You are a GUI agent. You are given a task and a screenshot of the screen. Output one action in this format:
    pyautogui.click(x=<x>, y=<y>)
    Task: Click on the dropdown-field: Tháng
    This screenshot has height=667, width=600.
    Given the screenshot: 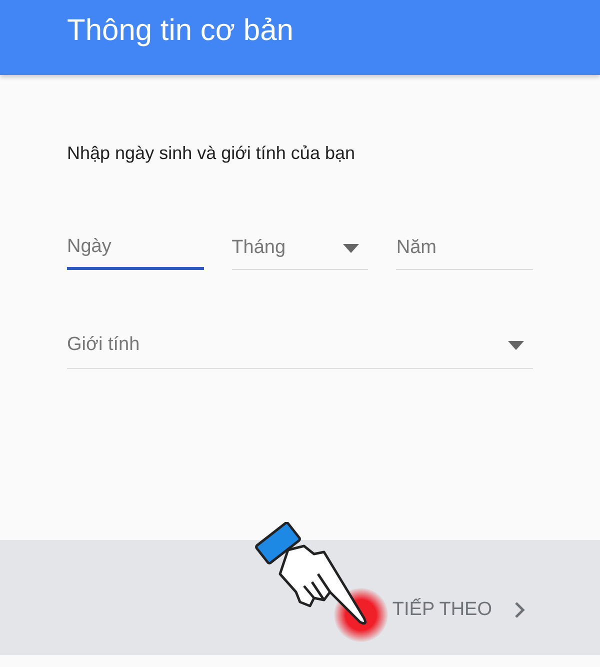 What is the action you would take?
    pyautogui.click(x=300, y=248)
    